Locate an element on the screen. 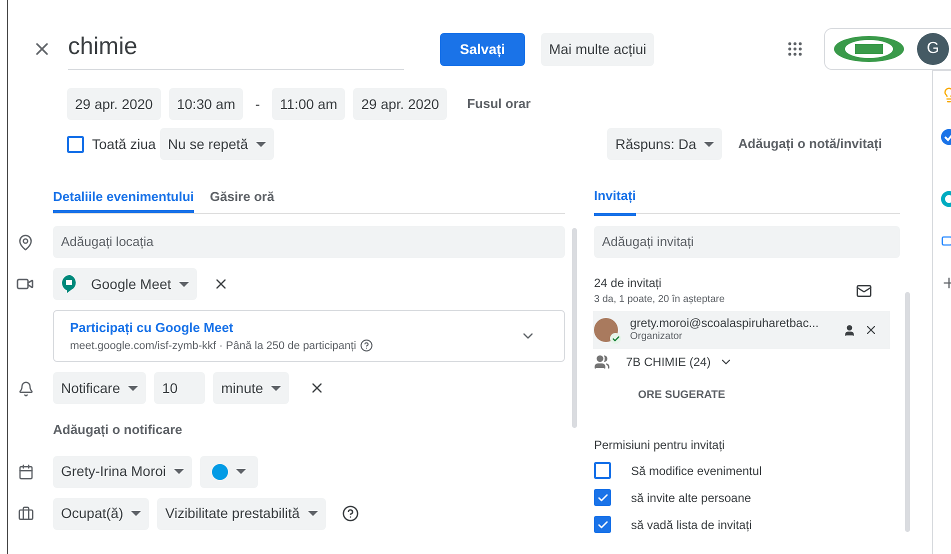 The height and width of the screenshot is (554, 951). title-field: chimie is located at coordinates (236, 49).